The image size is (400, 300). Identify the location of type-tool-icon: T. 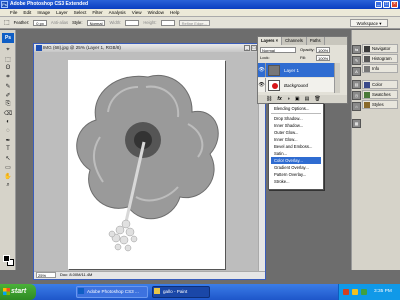
(8, 149).